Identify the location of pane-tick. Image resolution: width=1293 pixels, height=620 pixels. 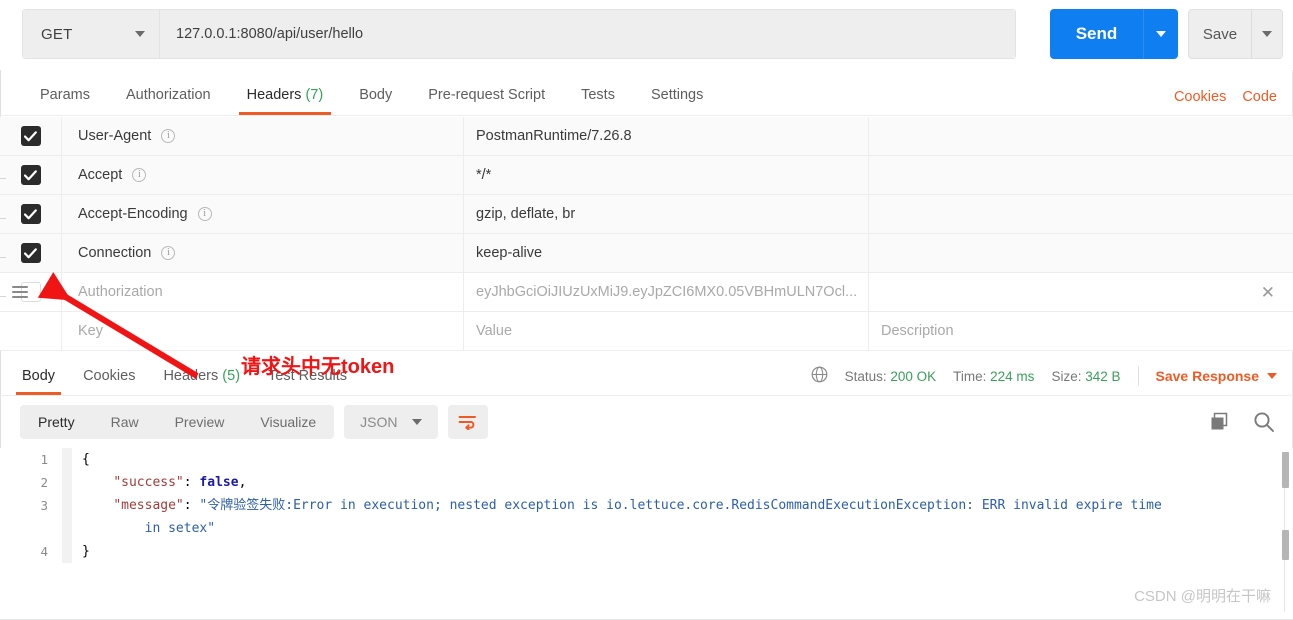
(3, 218).